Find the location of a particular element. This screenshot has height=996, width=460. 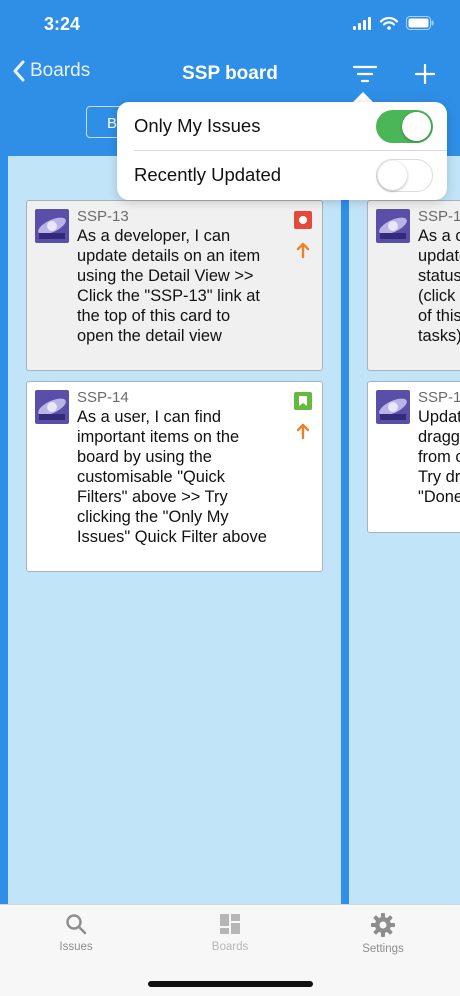

battery-icon is located at coordinates (420, 23).